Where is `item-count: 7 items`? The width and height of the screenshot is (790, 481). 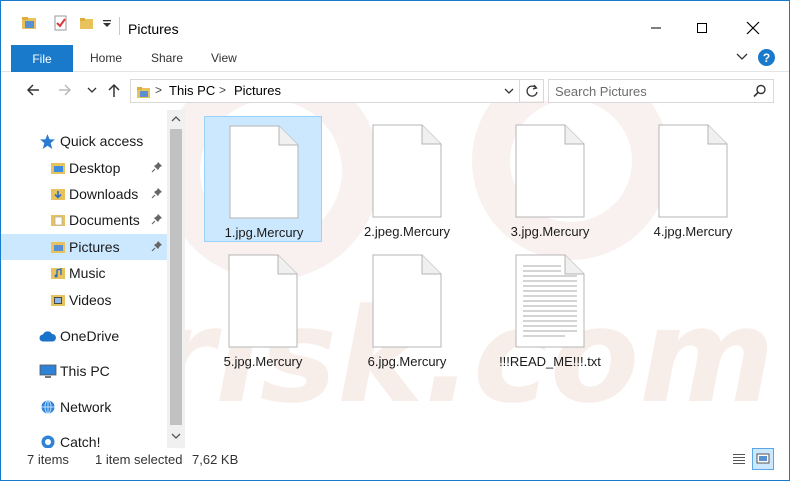
item-count: 7 items is located at coordinates (48, 459).